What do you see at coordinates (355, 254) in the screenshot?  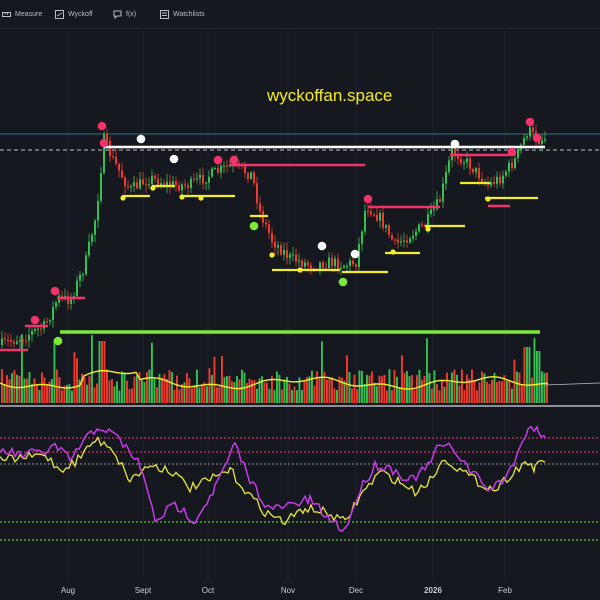 I see `automatic-rally-marker` at bounding box center [355, 254].